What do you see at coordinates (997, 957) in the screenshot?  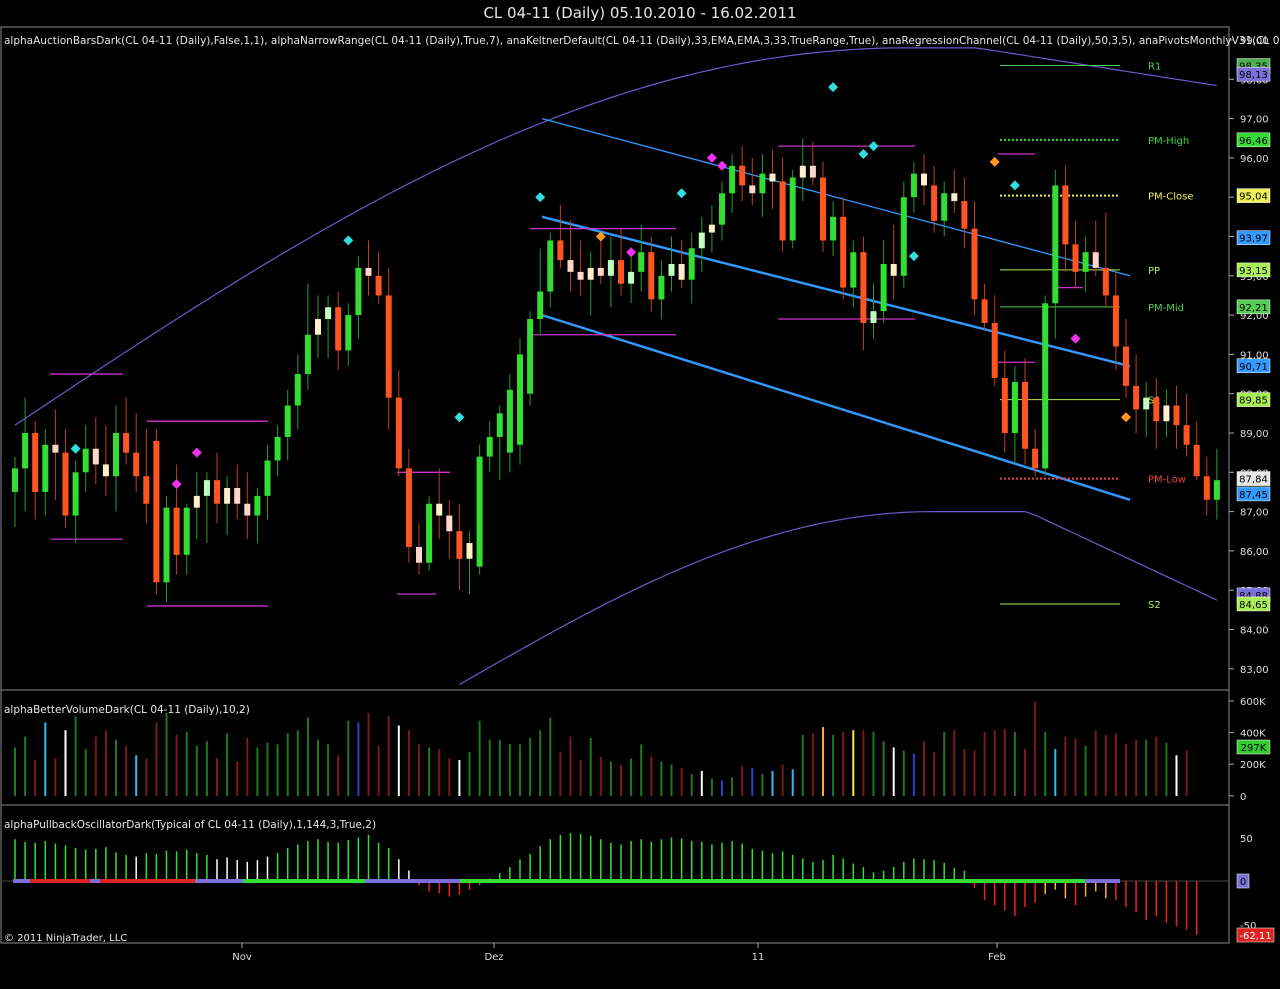 I see `x-tick-label: Feb` at bounding box center [997, 957].